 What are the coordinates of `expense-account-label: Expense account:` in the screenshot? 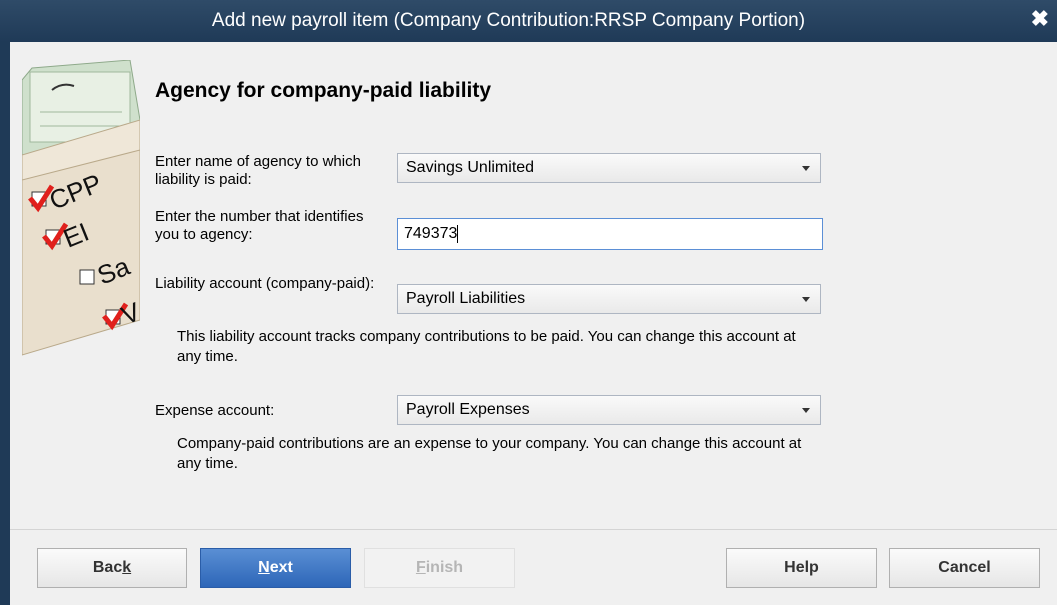 It's located at (215, 410).